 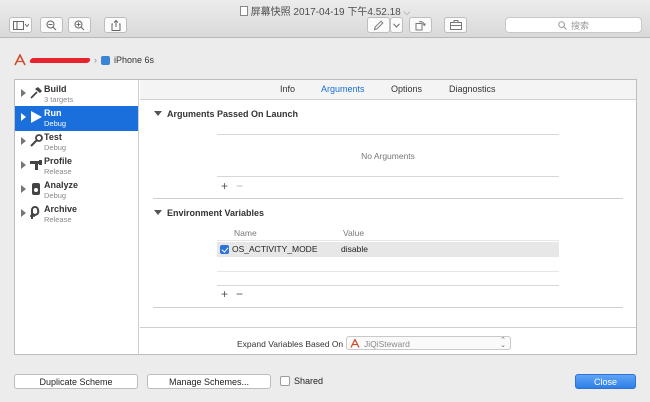 I want to click on device-name: iPhone 6s, so click(x=134, y=60).